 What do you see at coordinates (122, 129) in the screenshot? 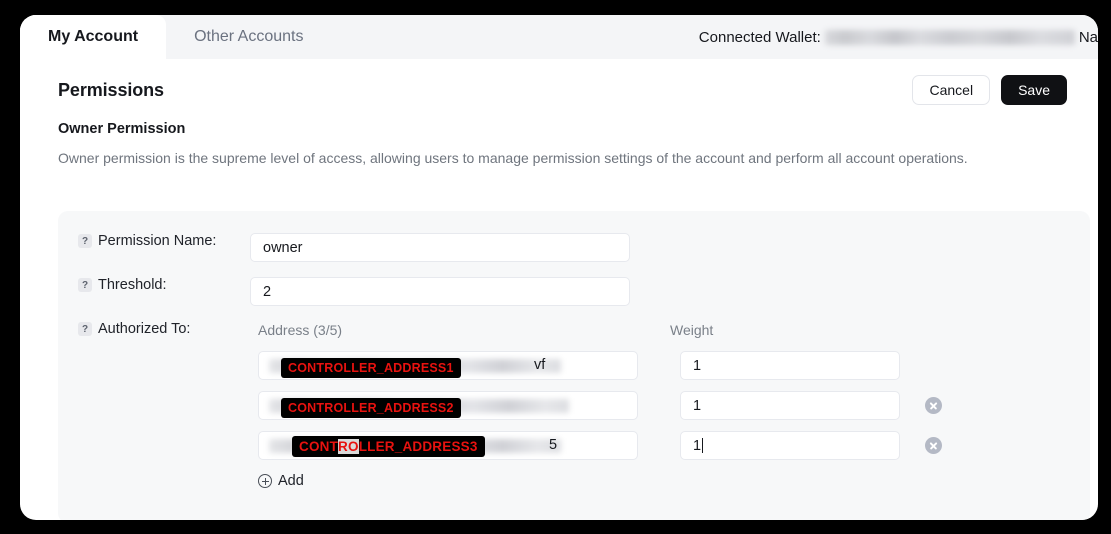
I see `section-title: Owner Permission` at bounding box center [122, 129].